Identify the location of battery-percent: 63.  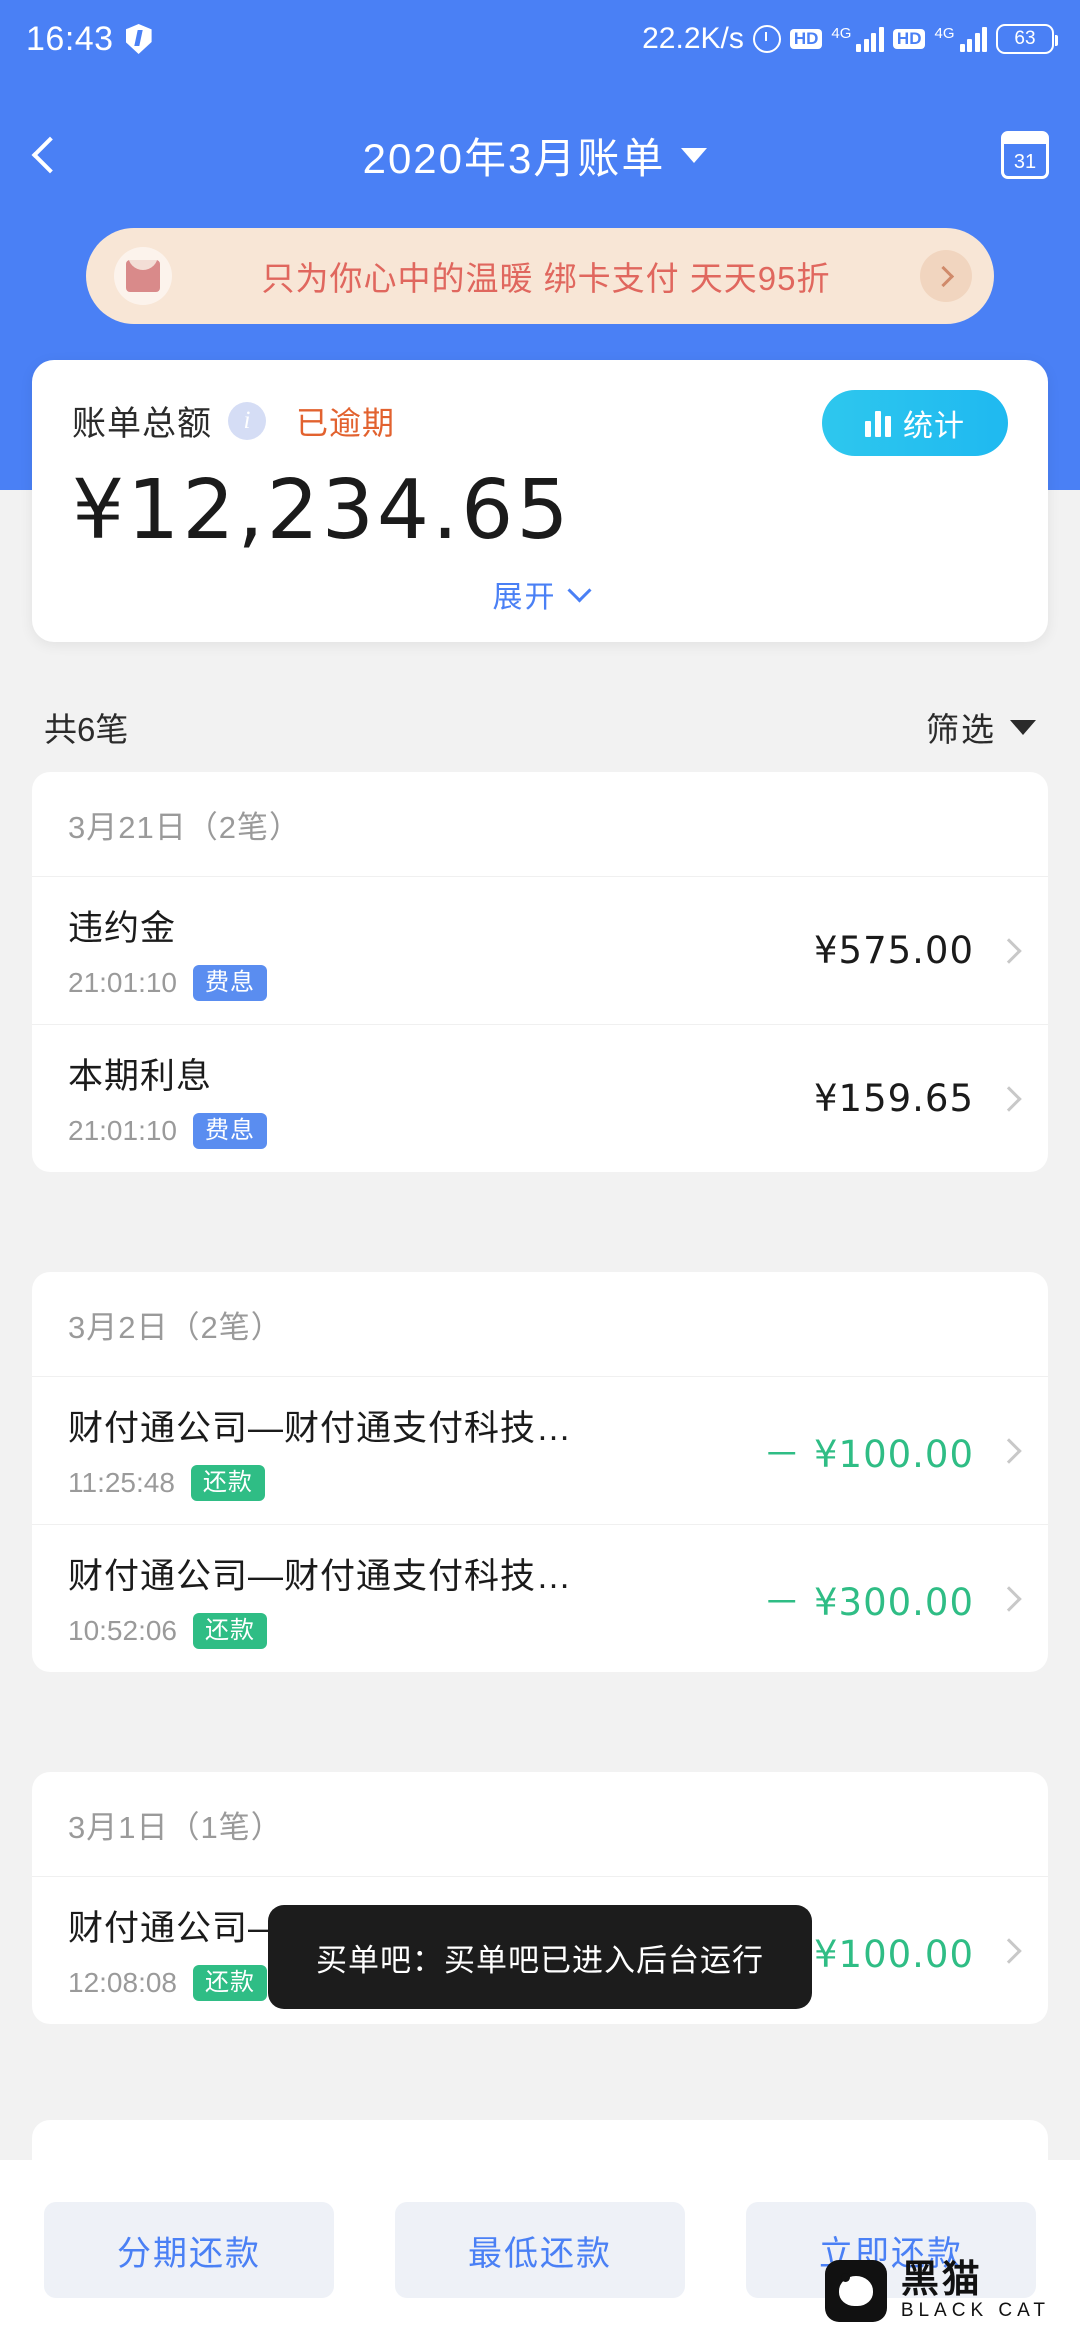
(1025, 38).